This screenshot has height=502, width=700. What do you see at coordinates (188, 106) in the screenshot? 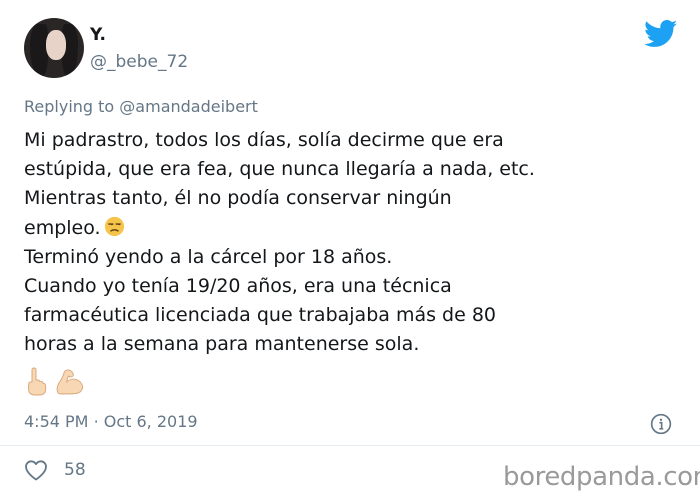
I see `replying-to-link: @amandadeibert` at bounding box center [188, 106].